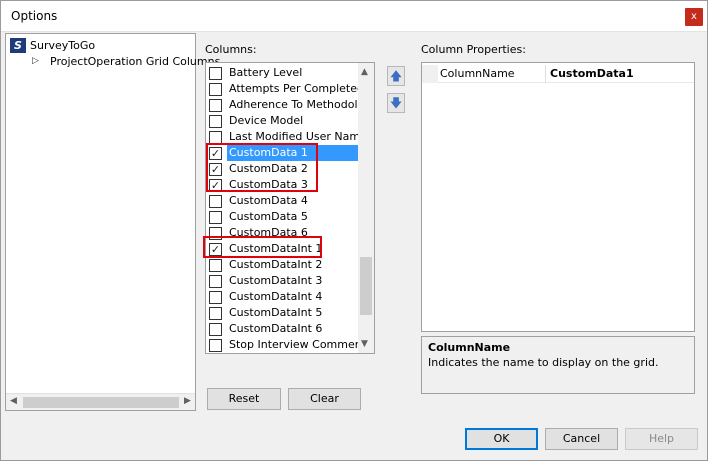 The image size is (708, 461). What do you see at coordinates (276, 264) in the screenshot?
I see `column-label: CustomDataInt 2` at bounding box center [276, 264].